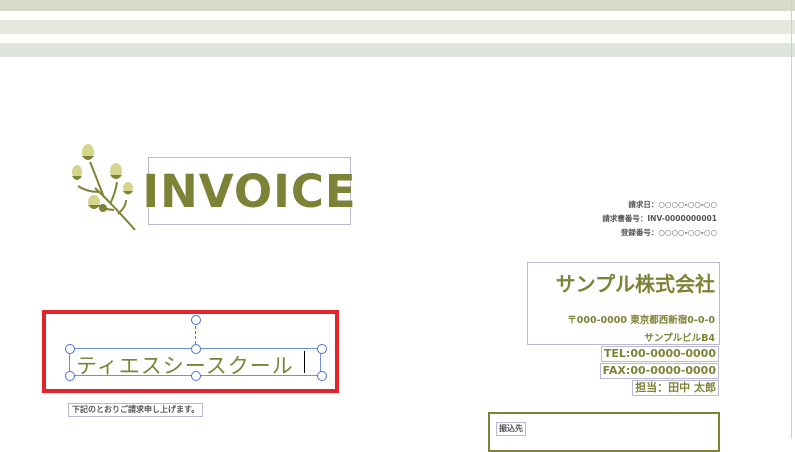 The width and height of the screenshot is (795, 452). Describe the element at coordinates (604, 432) in the screenshot. I see `bank-transfer-box: 振込先` at that location.